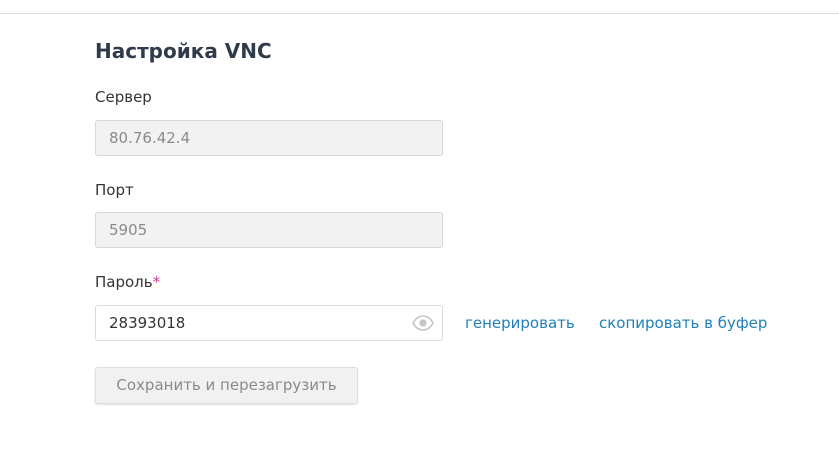  What do you see at coordinates (423, 323) in the screenshot?
I see `eye-icon` at bounding box center [423, 323].